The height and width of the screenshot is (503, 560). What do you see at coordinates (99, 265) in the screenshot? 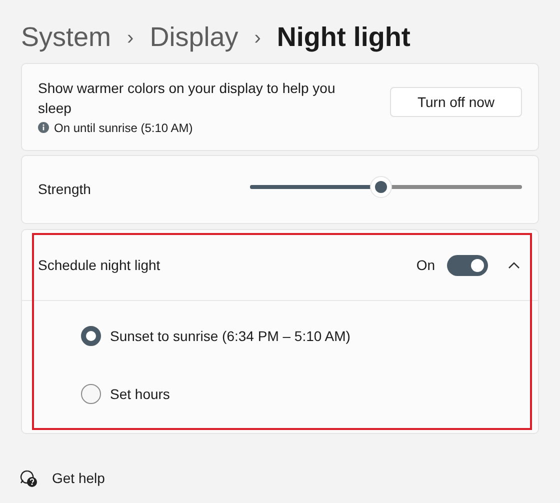
I see `schedule-label: Schedule night light` at bounding box center [99, 265].